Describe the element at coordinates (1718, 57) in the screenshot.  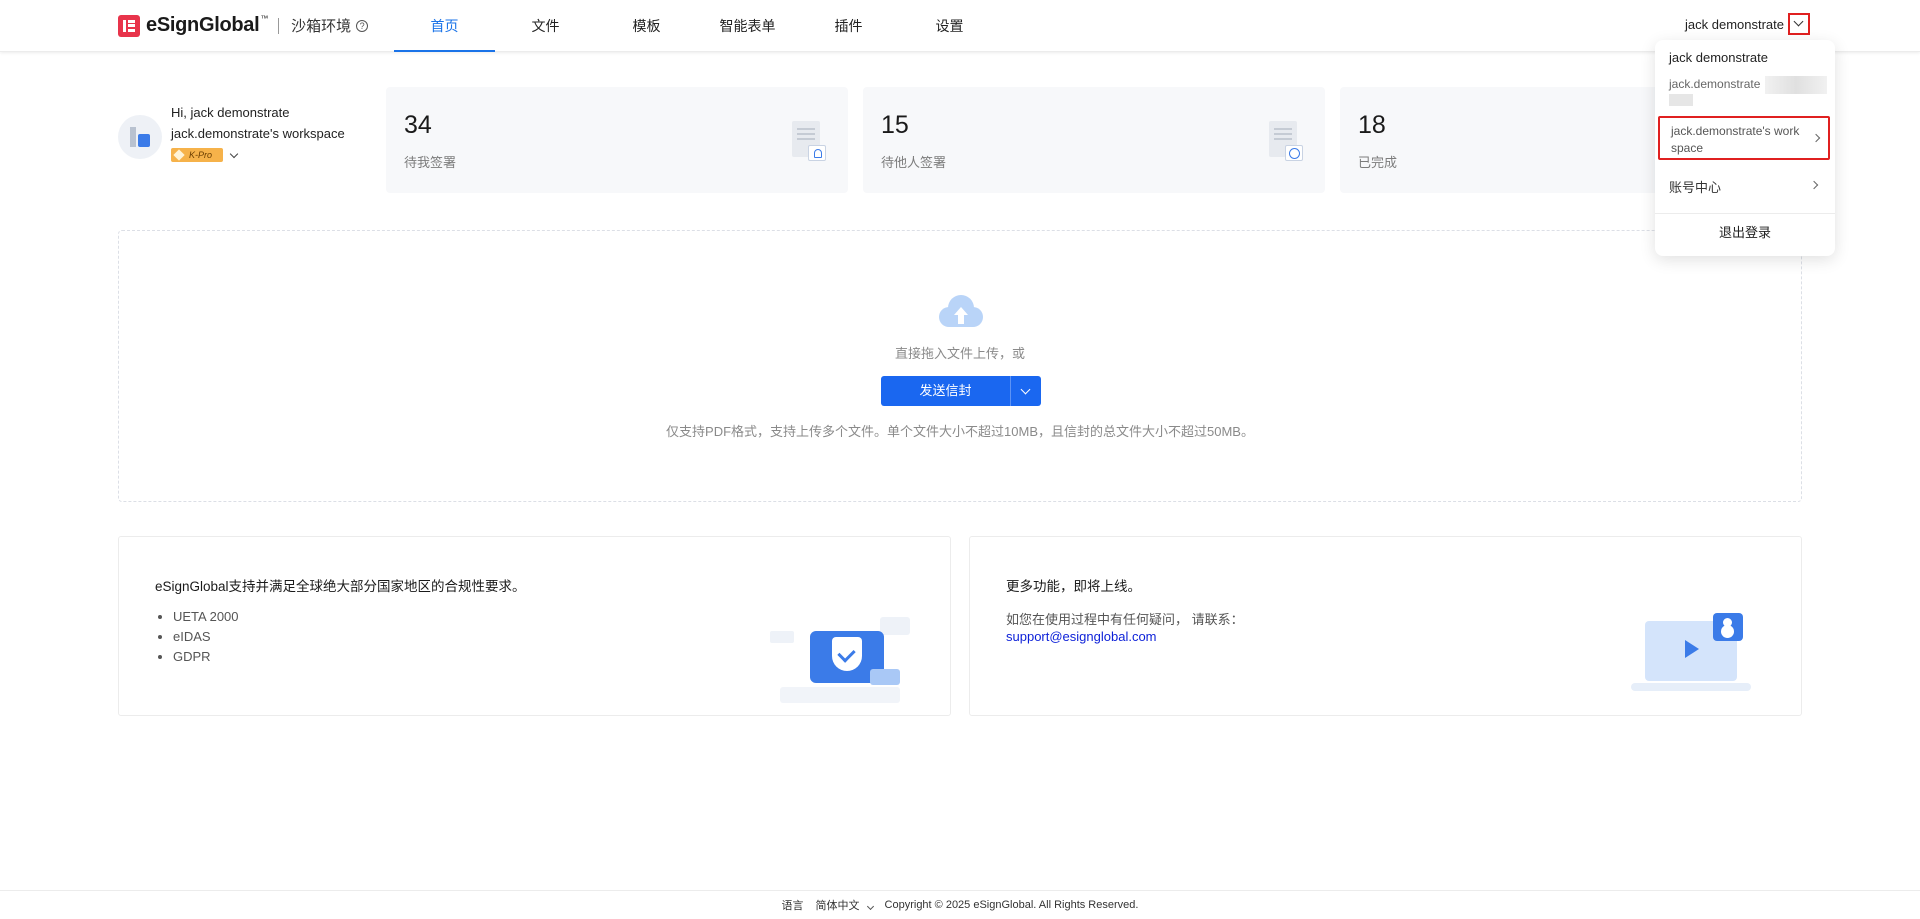
I see `dropdown-user-name: jack demonstrate` at that location.